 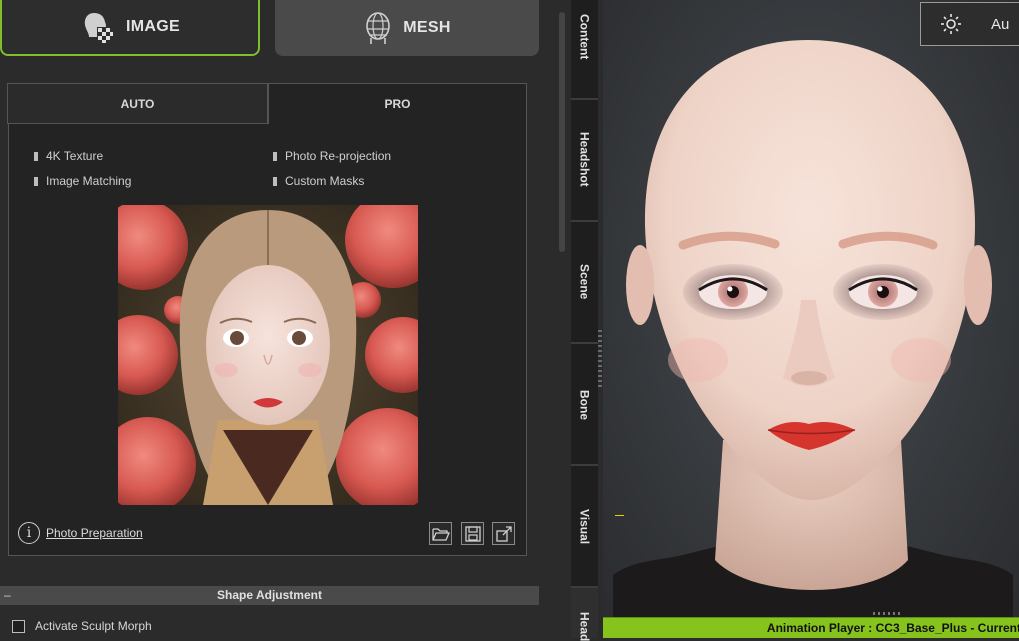 I want to click on feature-label: Custom Masks, so click(x=325, y=181).